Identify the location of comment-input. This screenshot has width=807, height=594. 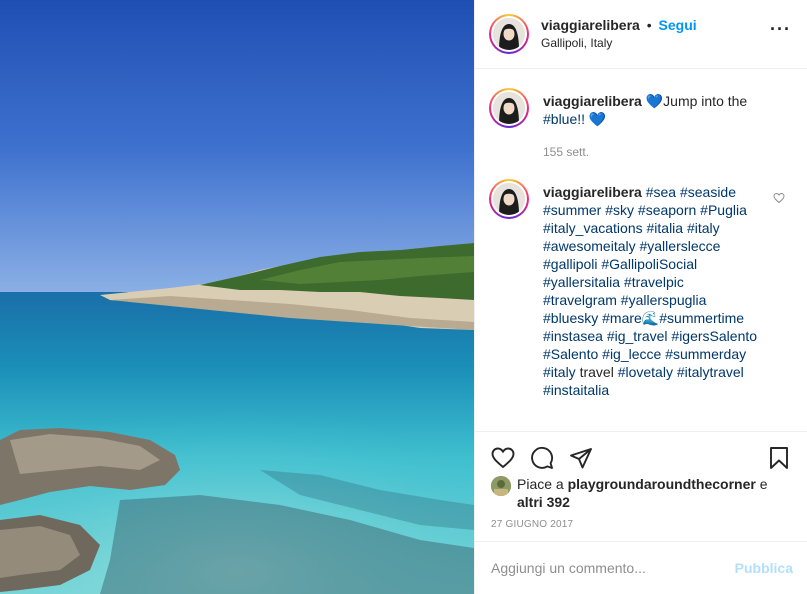
(613, 568).